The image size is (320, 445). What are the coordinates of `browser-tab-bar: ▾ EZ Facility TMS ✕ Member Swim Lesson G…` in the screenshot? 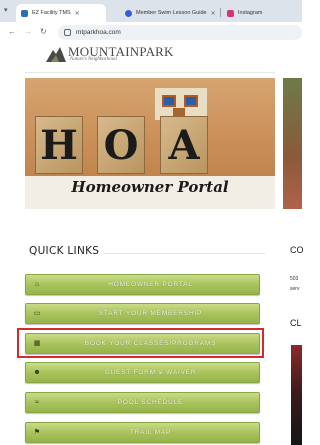 It's located at (151, 11).